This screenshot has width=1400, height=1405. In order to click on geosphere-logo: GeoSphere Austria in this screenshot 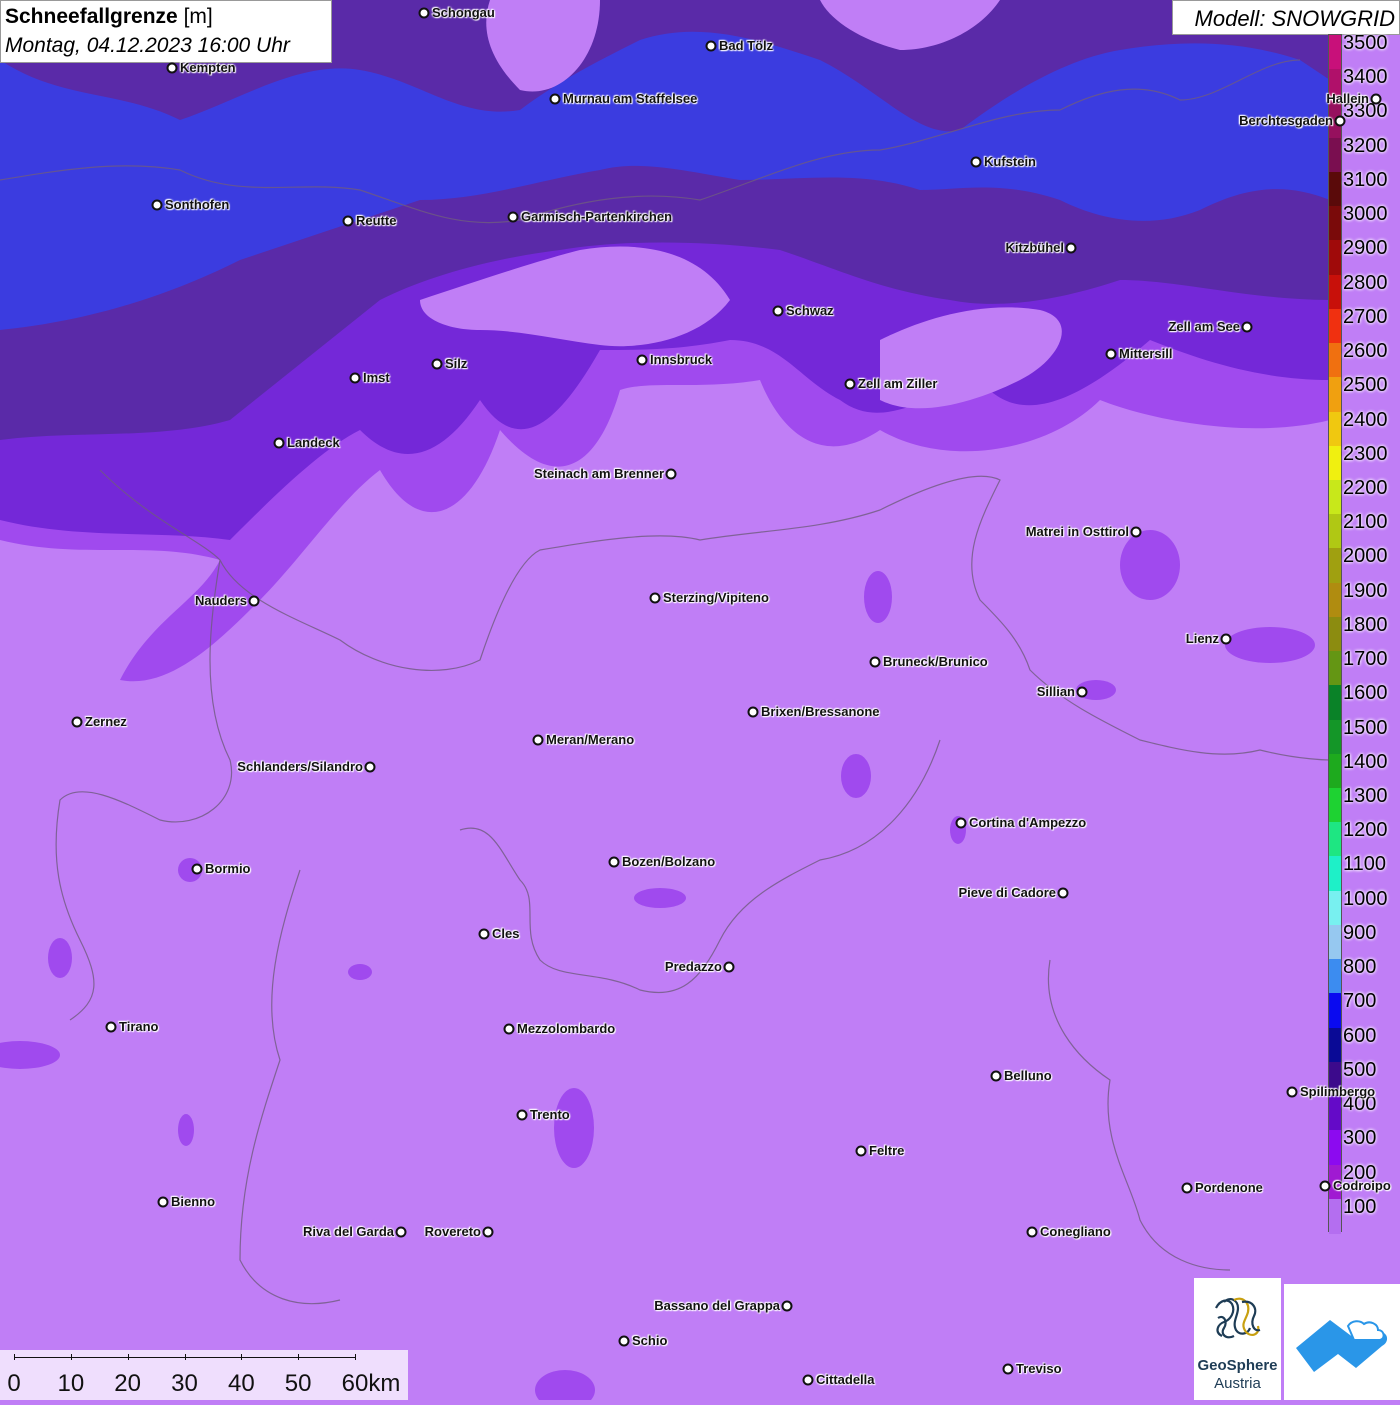, I will do `click(1237, 1339)`.